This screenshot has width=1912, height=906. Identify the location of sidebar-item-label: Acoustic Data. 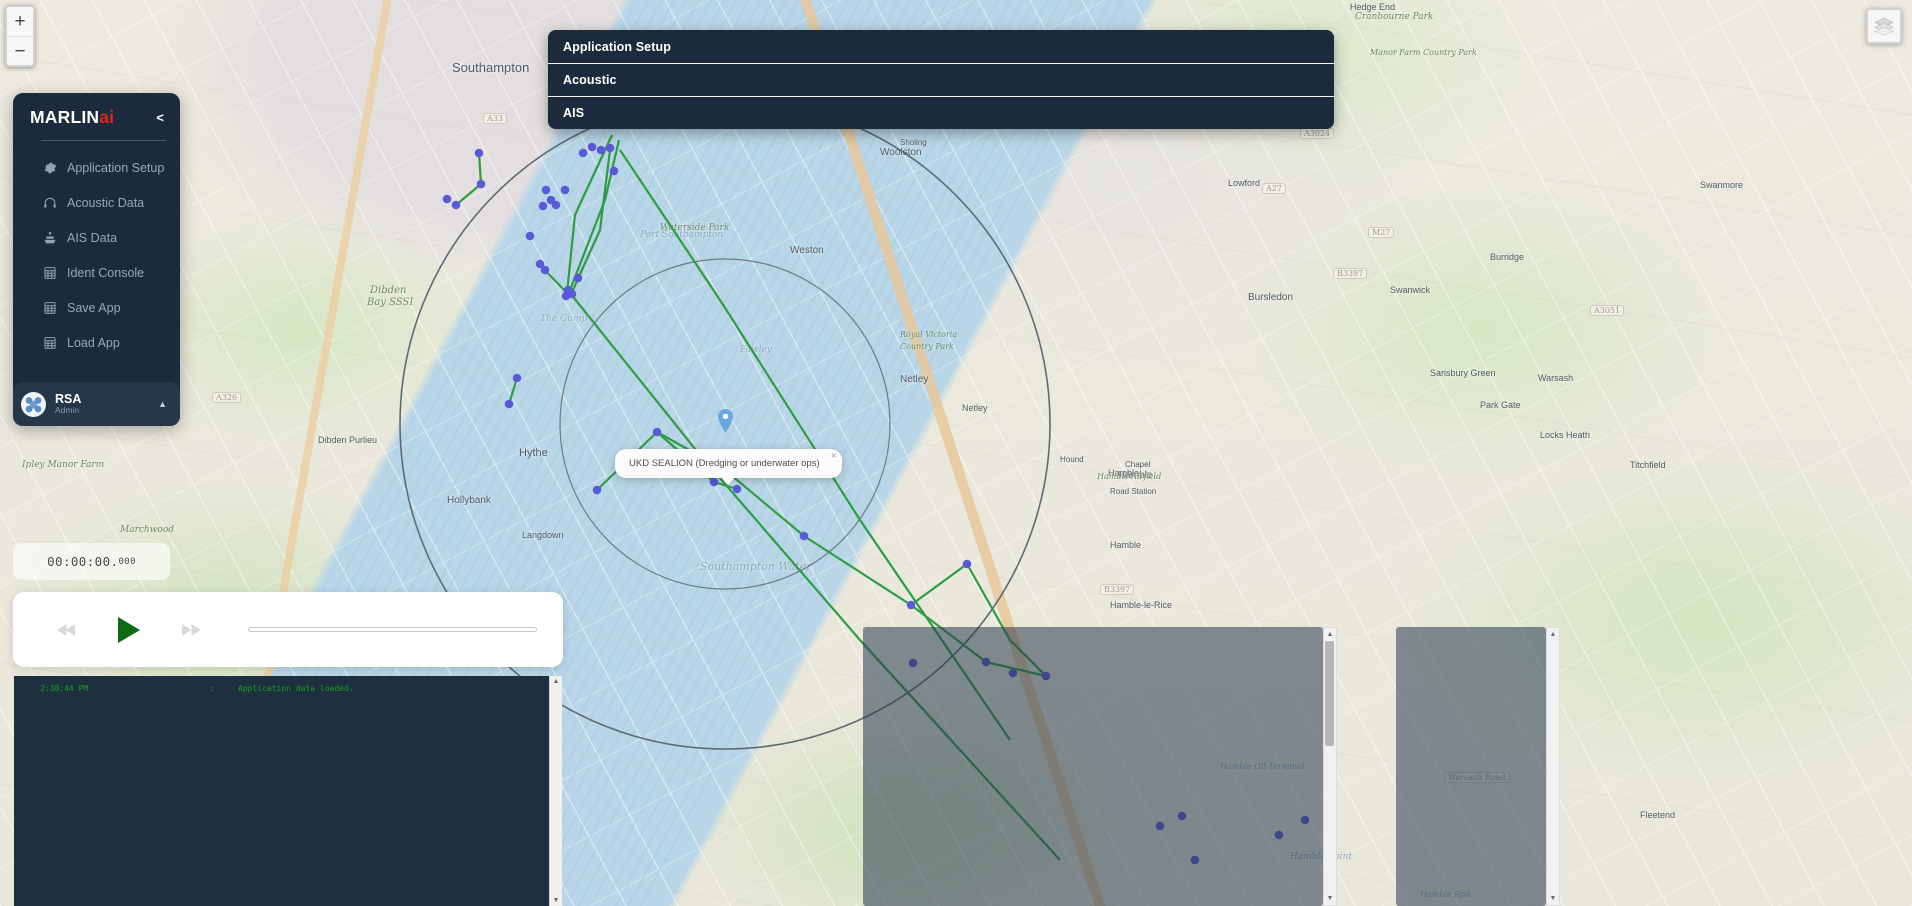
(106, 202).